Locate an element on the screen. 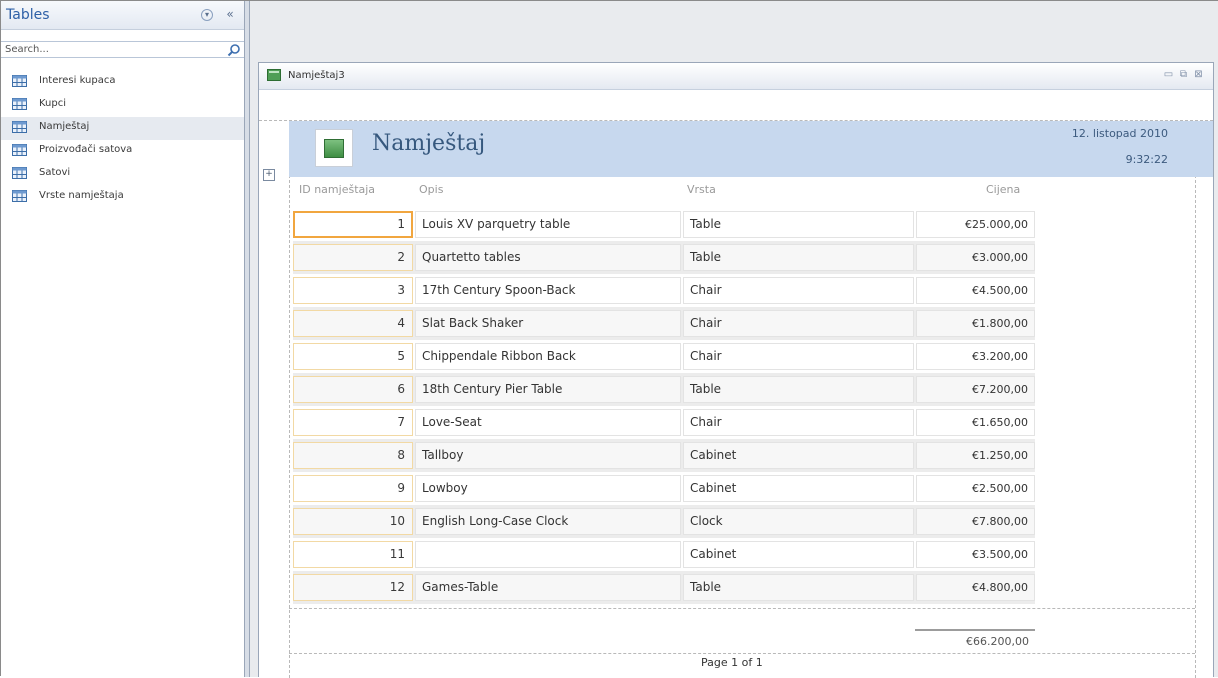 Image resolution: width=1218 pixels, height=678 pixels. nav-item-label: Vrste namještaja is located at coordinates (81, 195).